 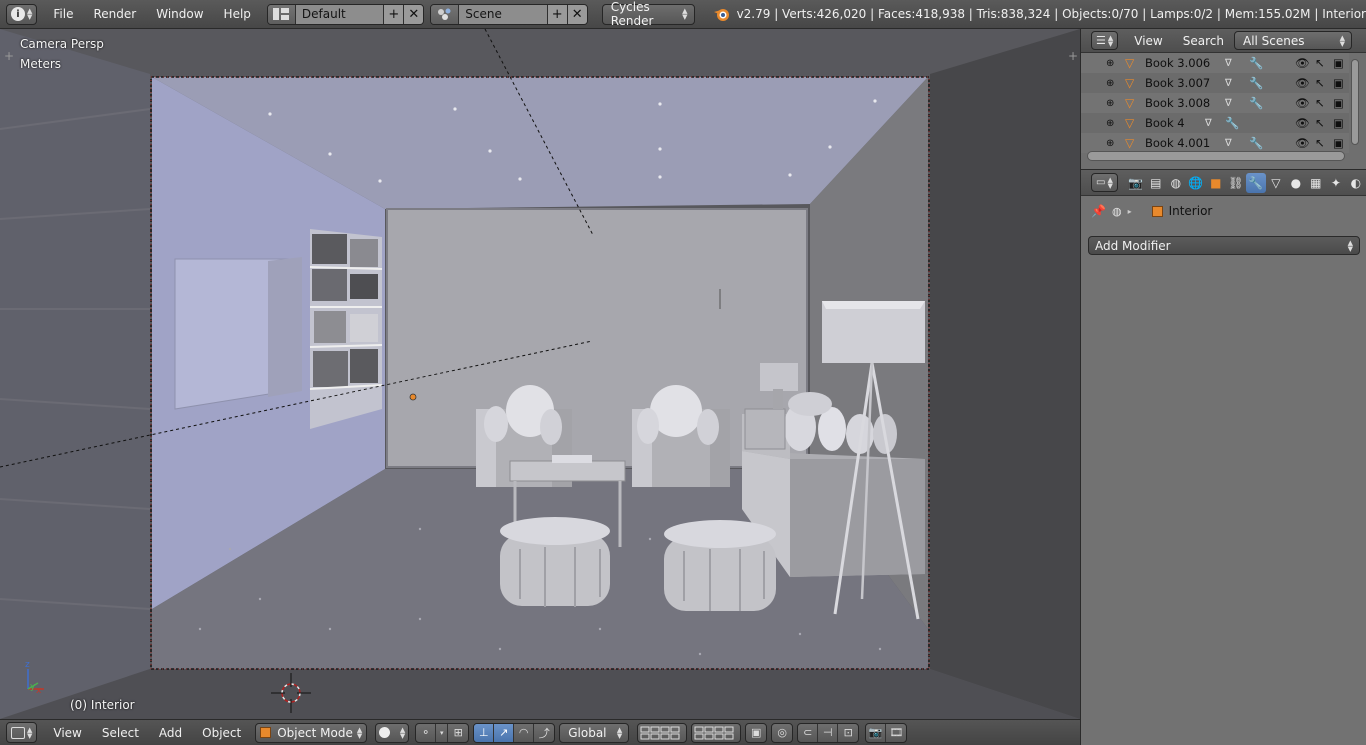 I want to click on rotate-manipulator-icon: ◠, so click(x=524, y=732).